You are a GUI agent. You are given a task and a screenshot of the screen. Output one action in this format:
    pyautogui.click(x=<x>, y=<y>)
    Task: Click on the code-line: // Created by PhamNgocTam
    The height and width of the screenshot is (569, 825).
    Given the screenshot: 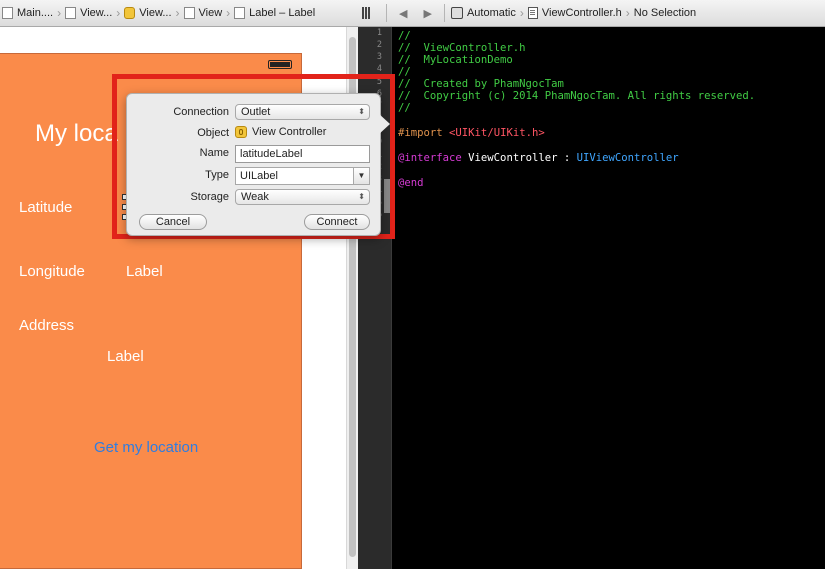 What is the action you would take?
    pyautogui.click(x=481, y=84)
    